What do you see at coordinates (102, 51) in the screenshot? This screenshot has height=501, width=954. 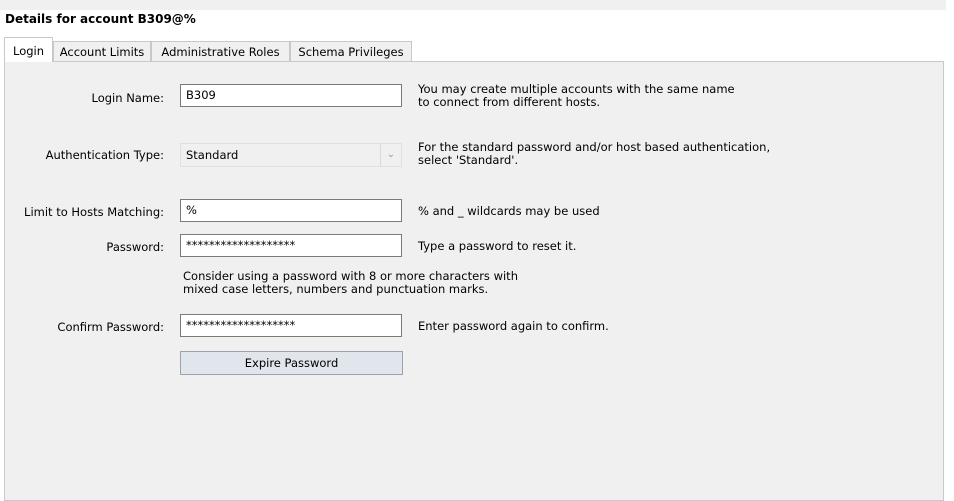 I see `tab-account-limits: Account Limits` at bounding box center [102, 51].